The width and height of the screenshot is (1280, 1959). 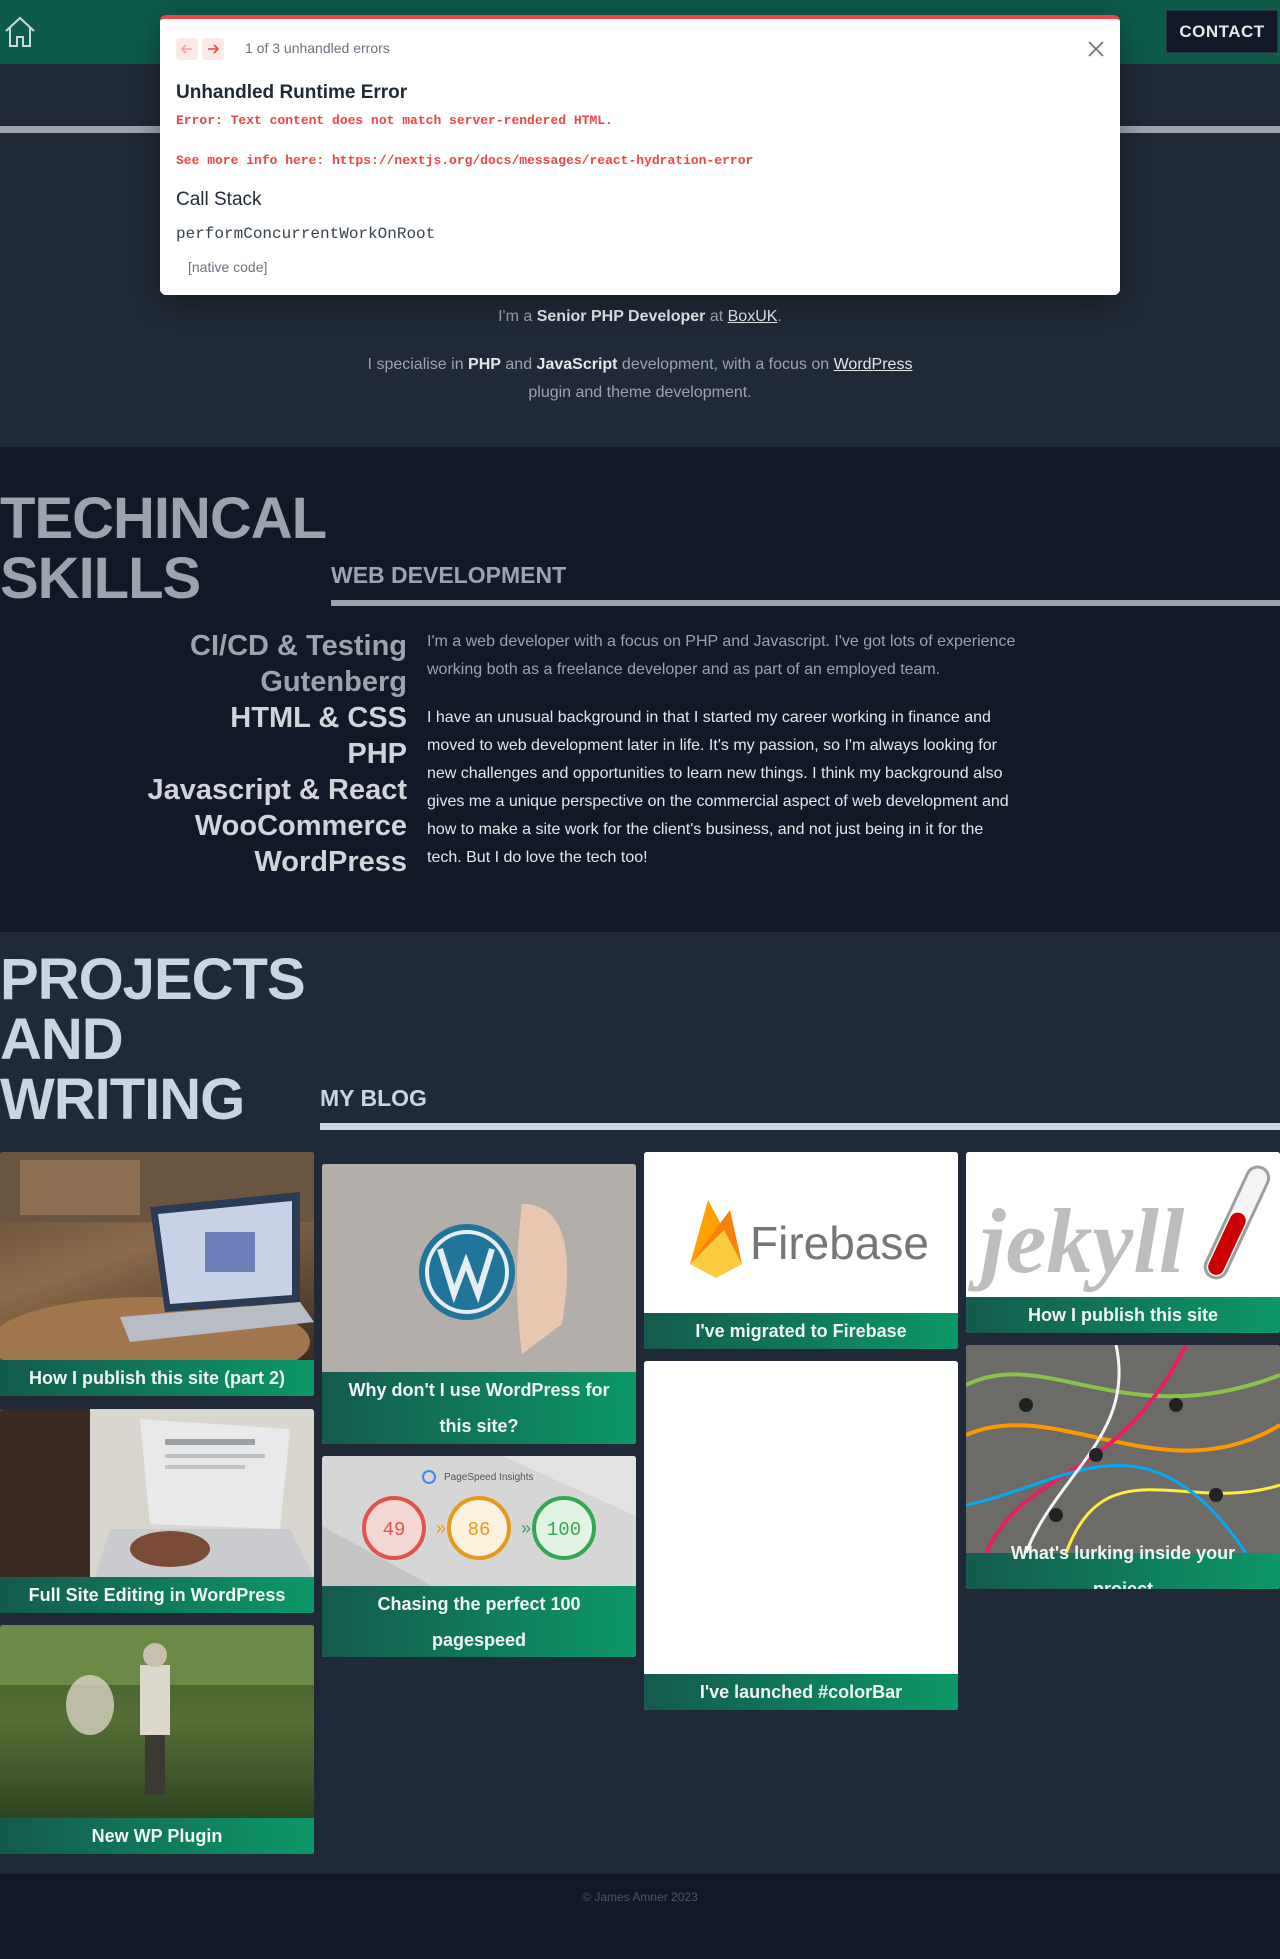 I want to click on call-stack-frame: performConcurrentWorkOnRoot, so click(x=305, y=234).